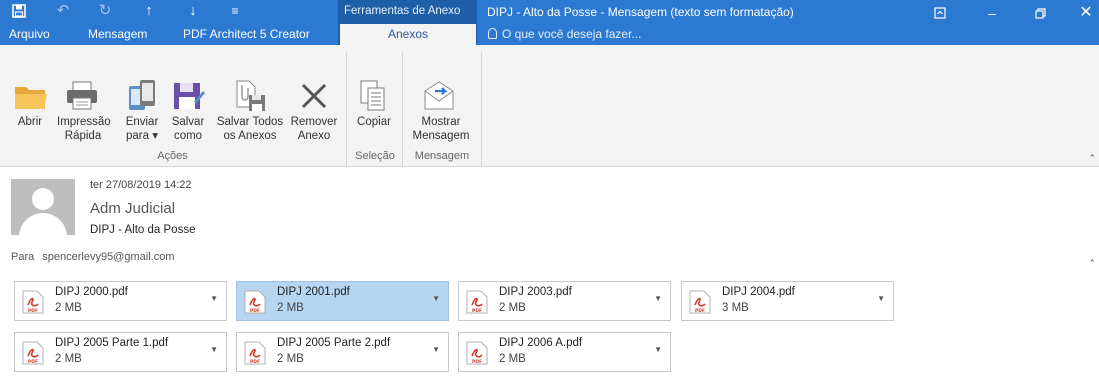 This screenshot has width=1099, height=377. What do you see at coordinates (408, 34) in the screenshot?
I see `tab-anexos: Anexos` at bounding box center [408, 34].